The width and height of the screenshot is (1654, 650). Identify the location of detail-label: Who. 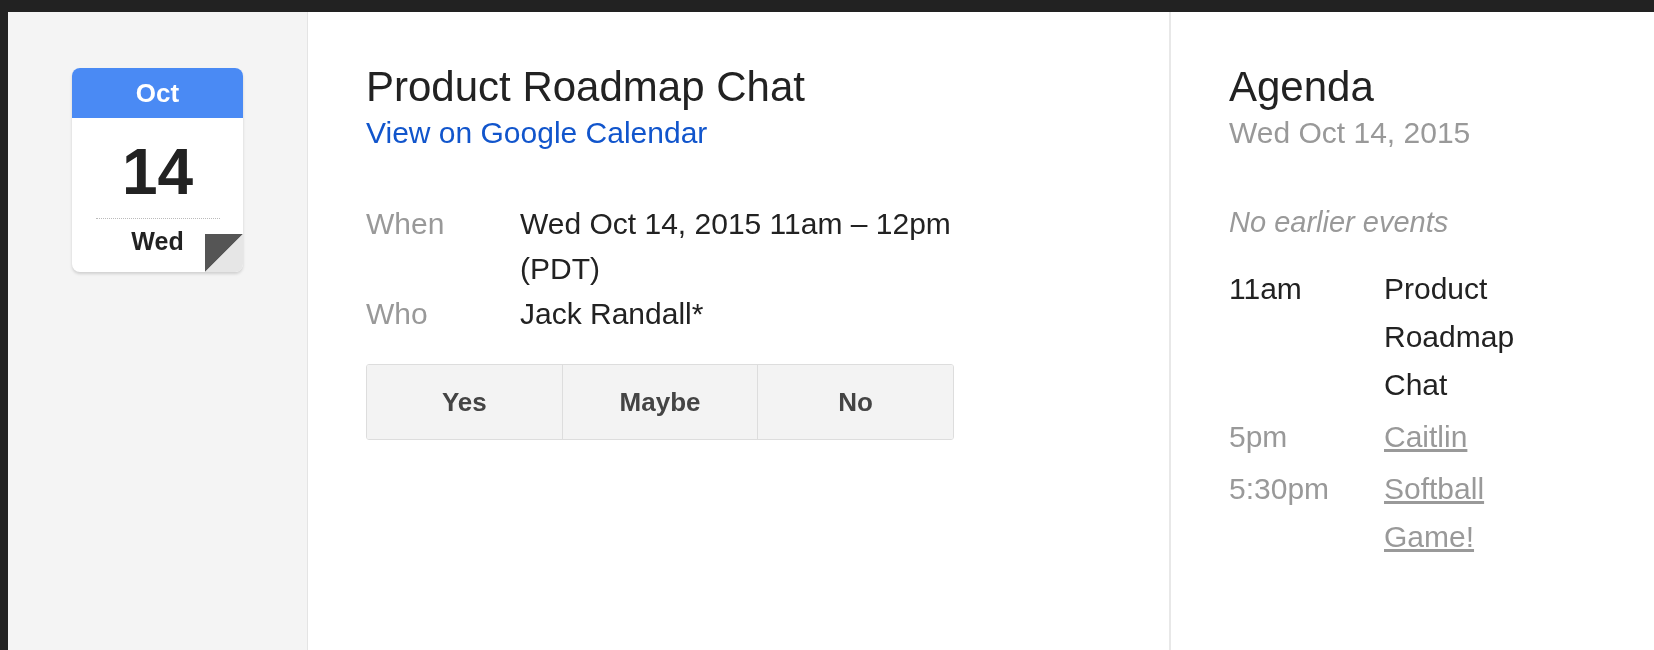
(397, 314).